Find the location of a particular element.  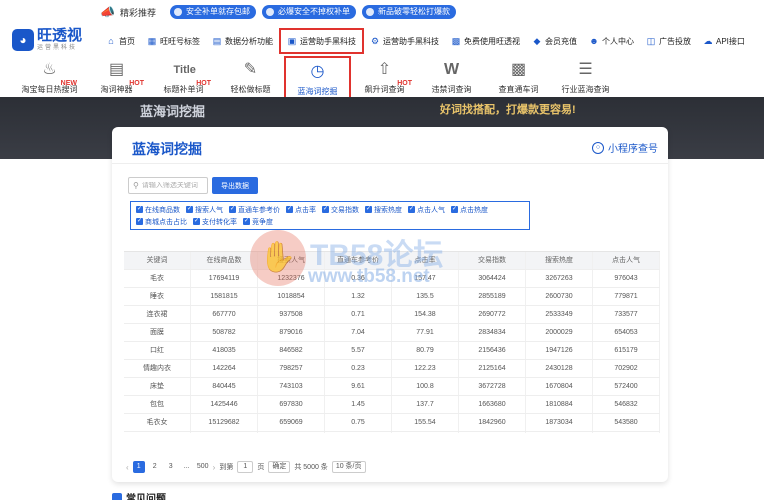

table-cell: 3267263 is located at coordinates (559, 278).